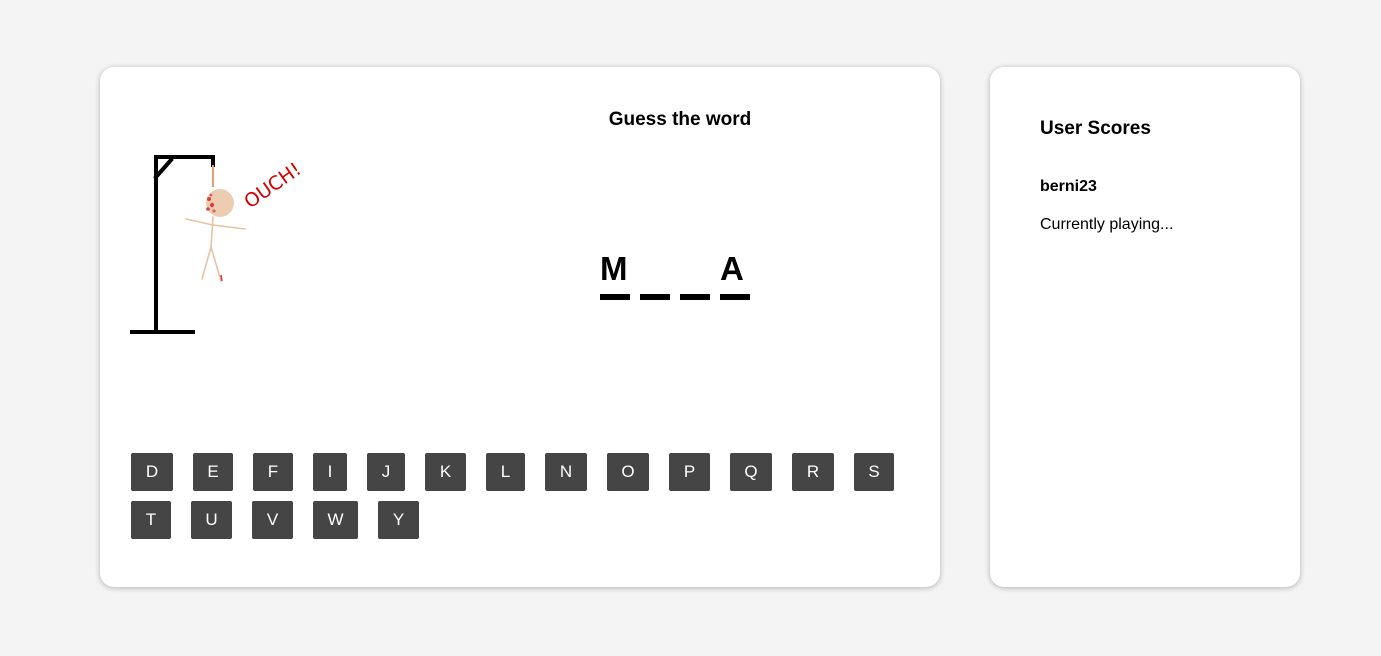 The height and width of the screenshot is (656, 1381). I want to click on gallows-structure, so click(172, 244).